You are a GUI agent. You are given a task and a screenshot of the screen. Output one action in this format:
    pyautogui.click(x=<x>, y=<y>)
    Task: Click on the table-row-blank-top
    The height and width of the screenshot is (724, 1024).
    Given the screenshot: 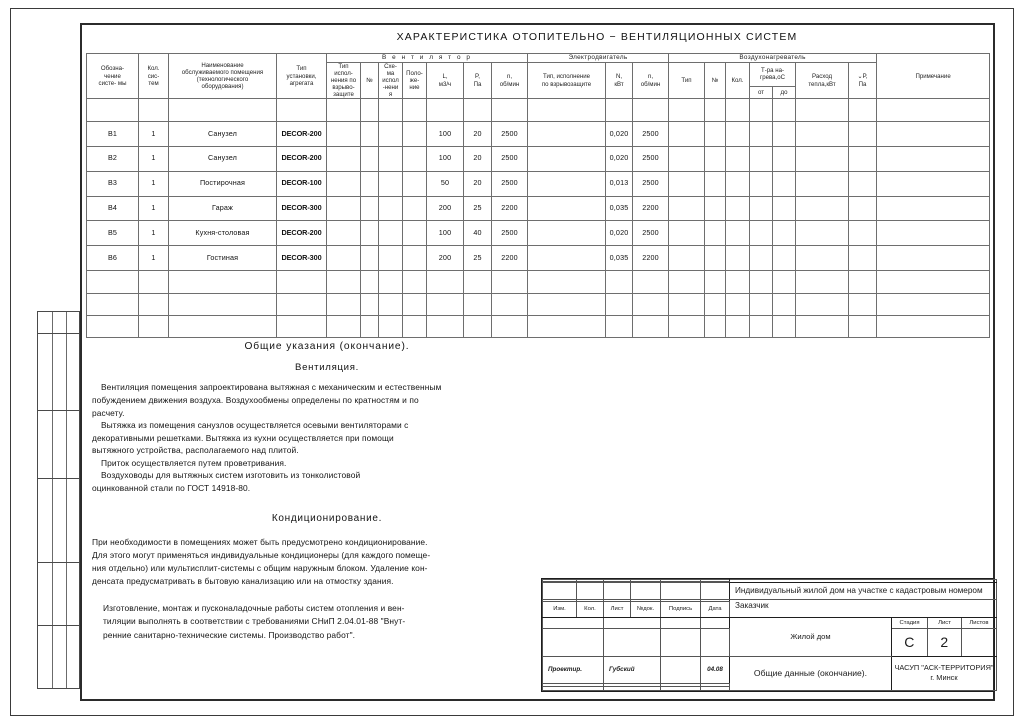 What is the action you would take?
    pyautogui.click(x=538, y=110)
    